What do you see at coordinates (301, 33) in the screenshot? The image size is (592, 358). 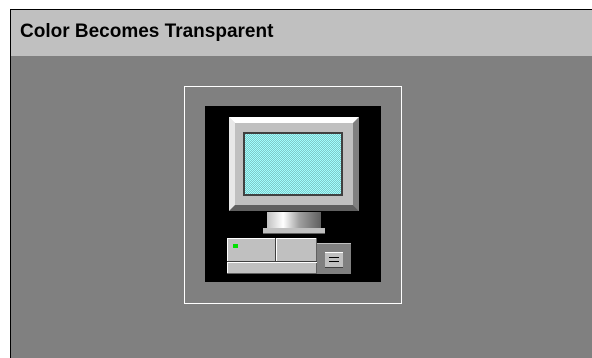 I see `panel-header: Color Becomes Transparent` at bounding box center [301, 33].